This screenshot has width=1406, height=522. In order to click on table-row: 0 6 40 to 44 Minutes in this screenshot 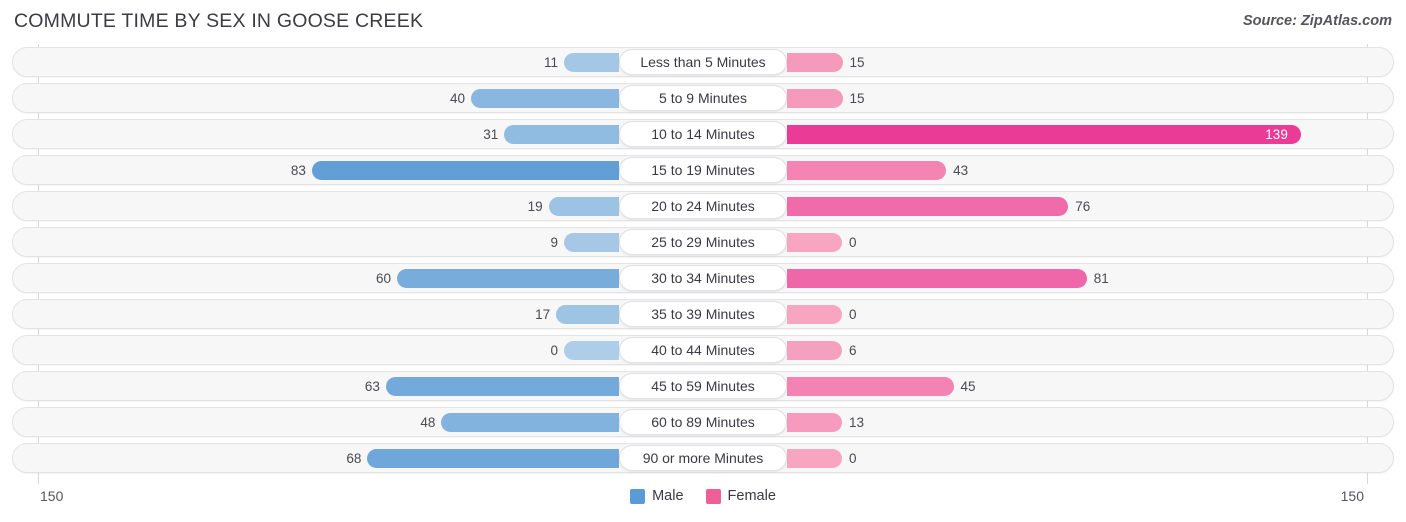, I will do `click(703, 350)`.